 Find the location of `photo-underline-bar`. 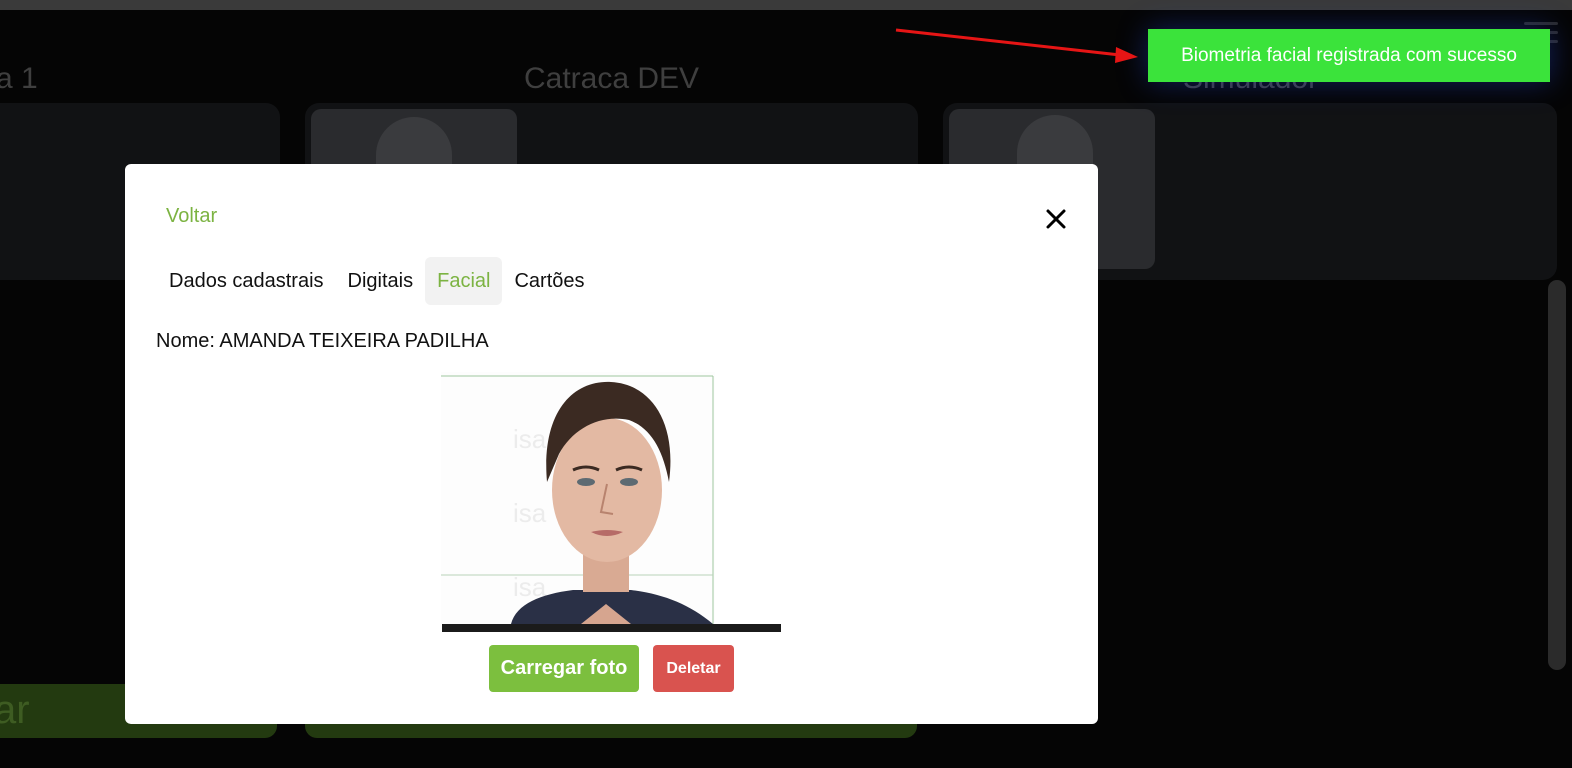

photo-underline-bar is located at coordinates (611, 628).